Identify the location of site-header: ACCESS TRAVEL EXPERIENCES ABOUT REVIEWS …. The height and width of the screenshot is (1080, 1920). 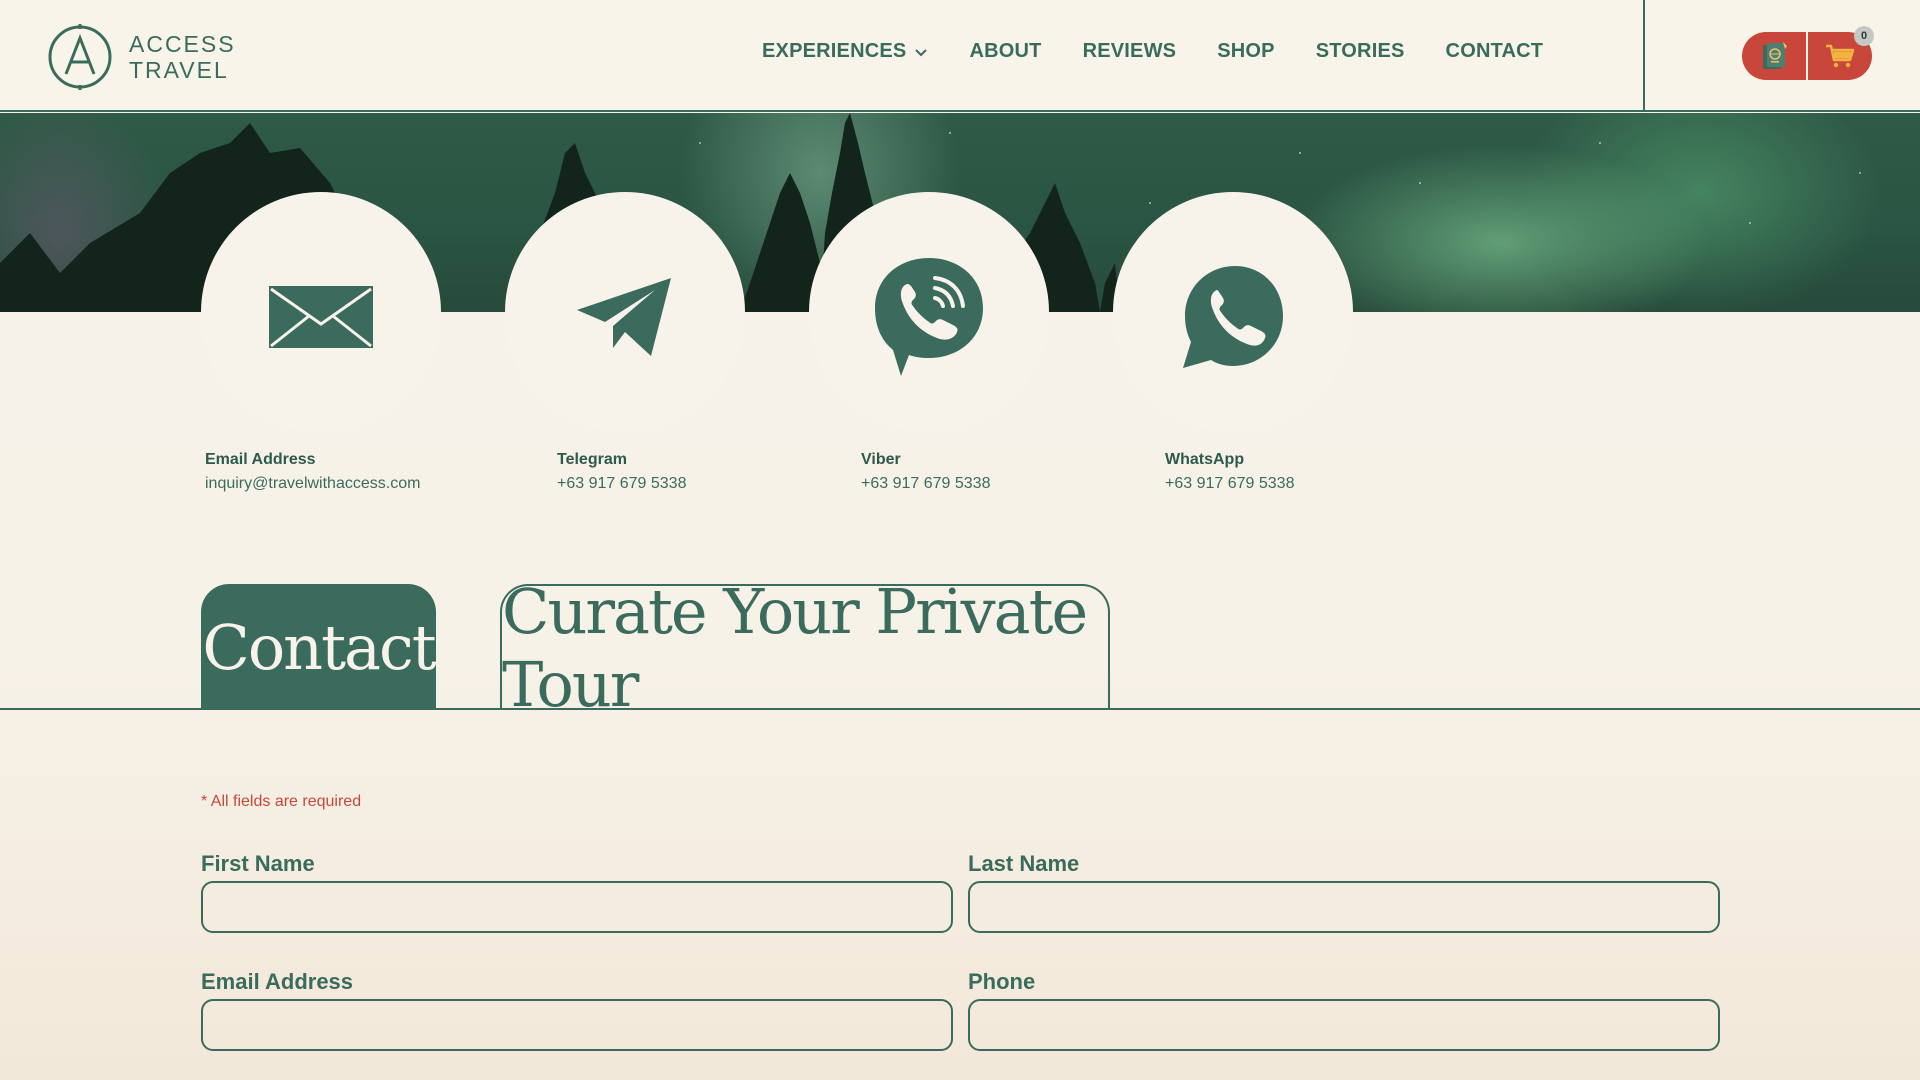
(960, 56).